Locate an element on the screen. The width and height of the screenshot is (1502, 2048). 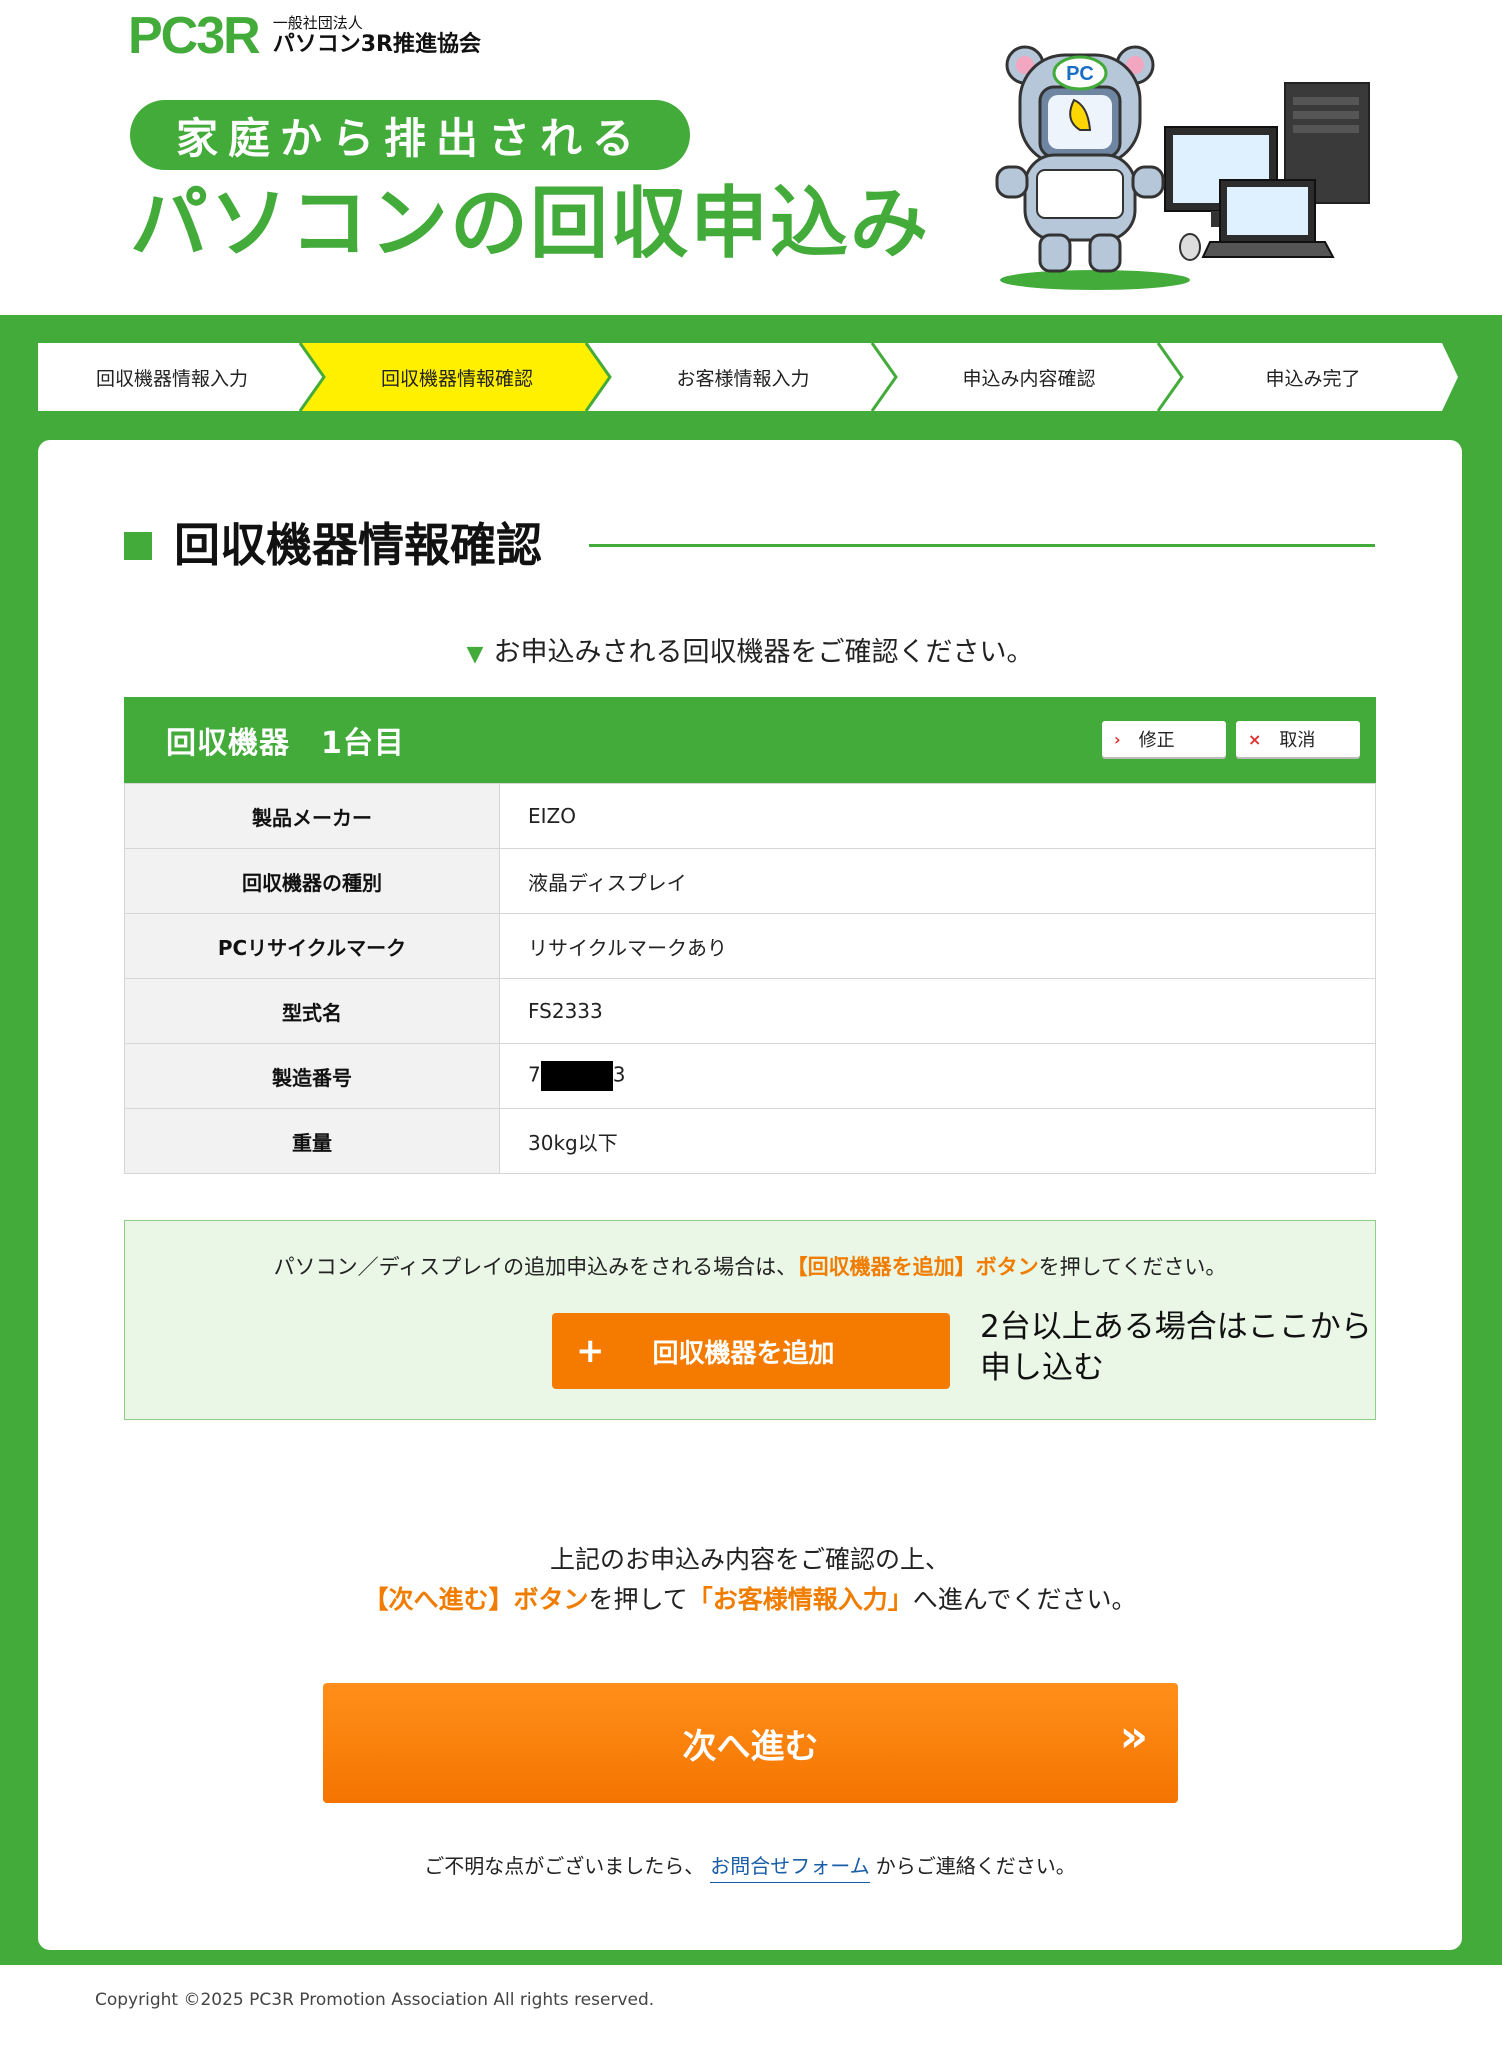
next-button: 次へ進む » is located at coordinates (750, 1743).